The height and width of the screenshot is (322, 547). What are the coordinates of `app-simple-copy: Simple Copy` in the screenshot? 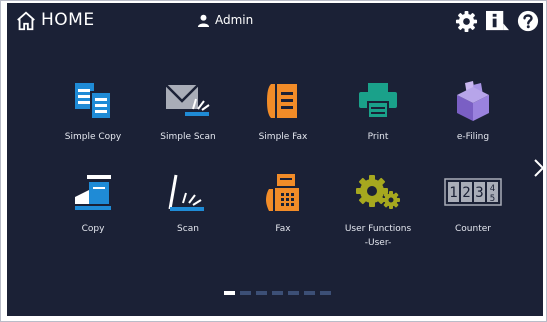 It's located at (93, 111).